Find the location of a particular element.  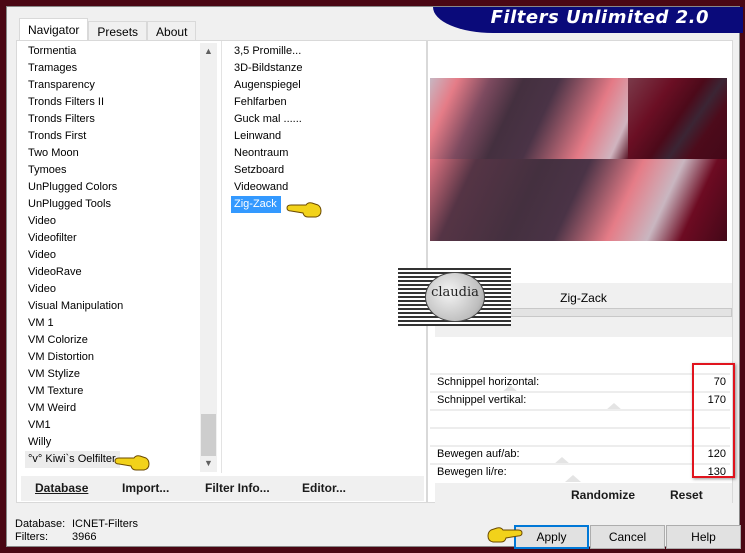

database-label: Database: is located at coordinates (40, 524).